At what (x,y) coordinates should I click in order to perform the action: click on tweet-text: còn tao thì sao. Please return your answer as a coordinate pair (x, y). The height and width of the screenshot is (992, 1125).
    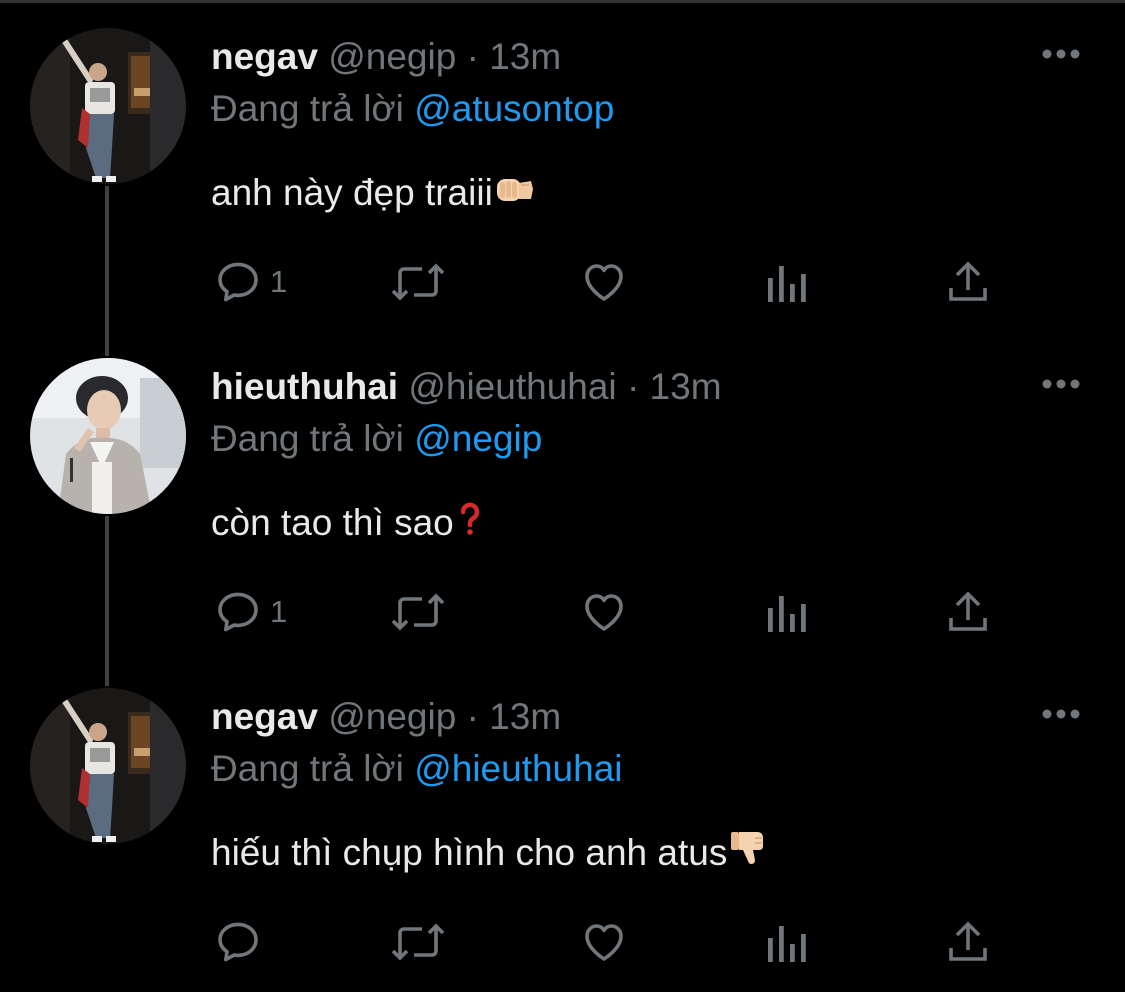
    Looking at the image, I should click on (347, 523).